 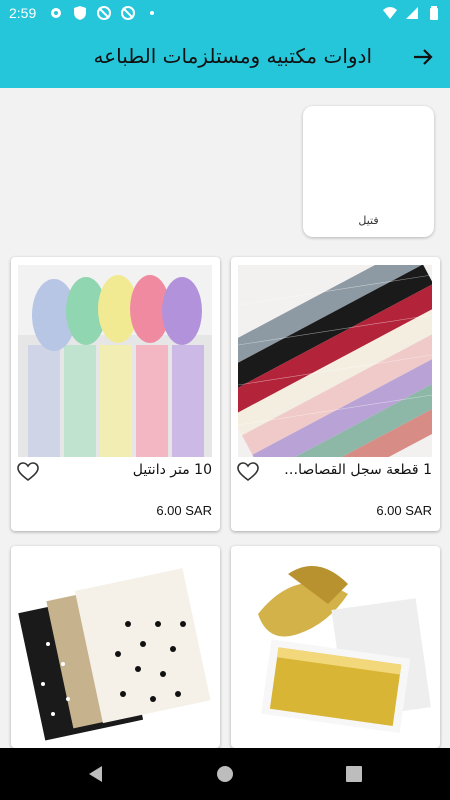 What do you see at coordinates (23, 13) in the screenshot?
I see `status-time: 2:59` at bounding box center [23, 13].